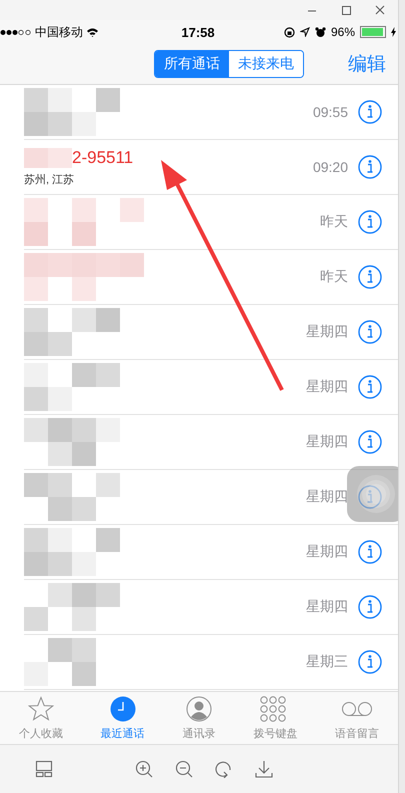  Describe the element at coordinates (50, 179) in the screenshot. I see `caller-location: 苏州, 江苏` at that location.